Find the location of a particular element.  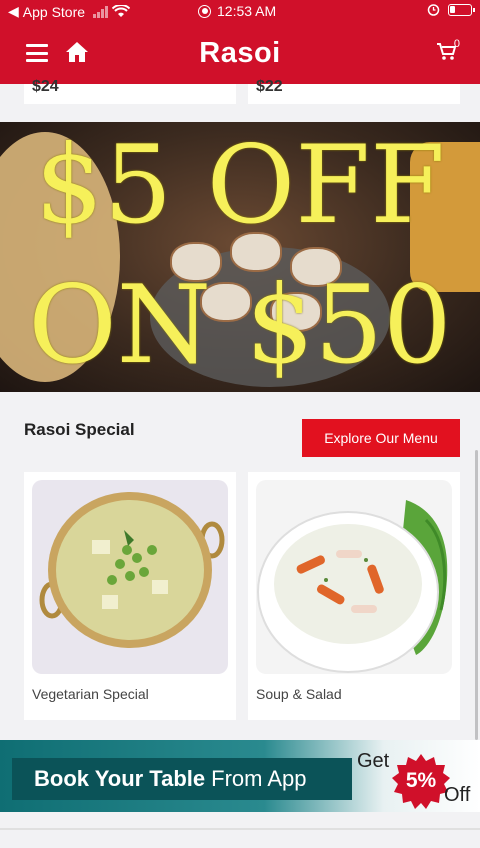

item-price: $24 is located at coordinates (45, 86).